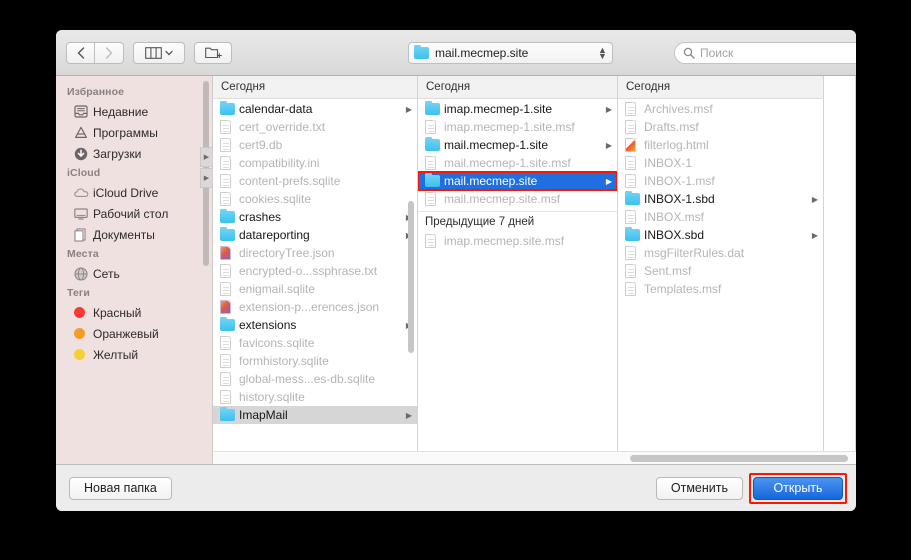 The width and height of the screenshot is (911, 560). What do you see at coordinates (315, 415) in the screenshot?
I see `file-row: ImapMail ▶` at bounding box center [315, 415].